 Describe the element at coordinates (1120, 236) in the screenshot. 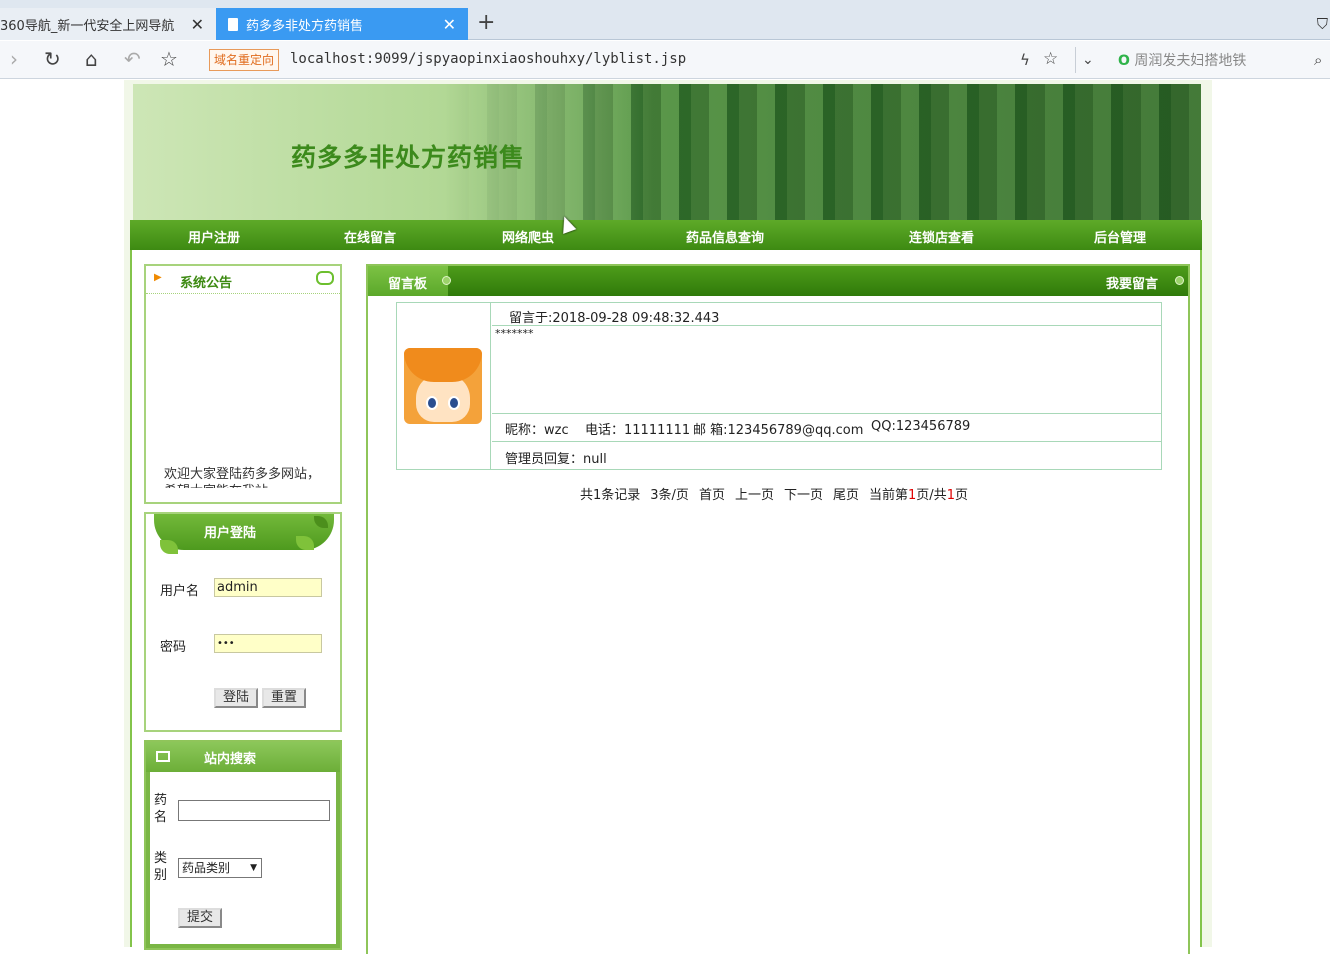

I see `nav-admin: 后台管理` at that location.